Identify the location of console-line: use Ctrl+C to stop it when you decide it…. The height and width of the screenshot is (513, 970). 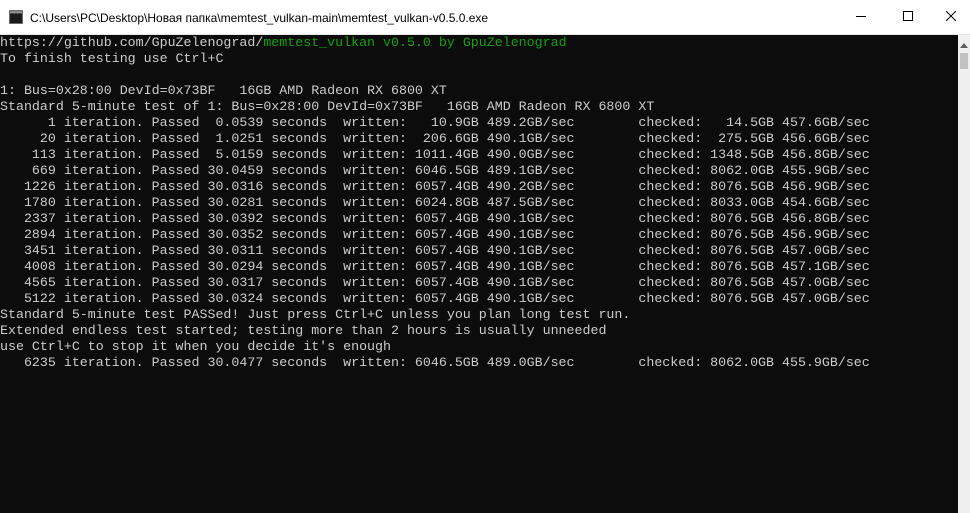
(195, 346).